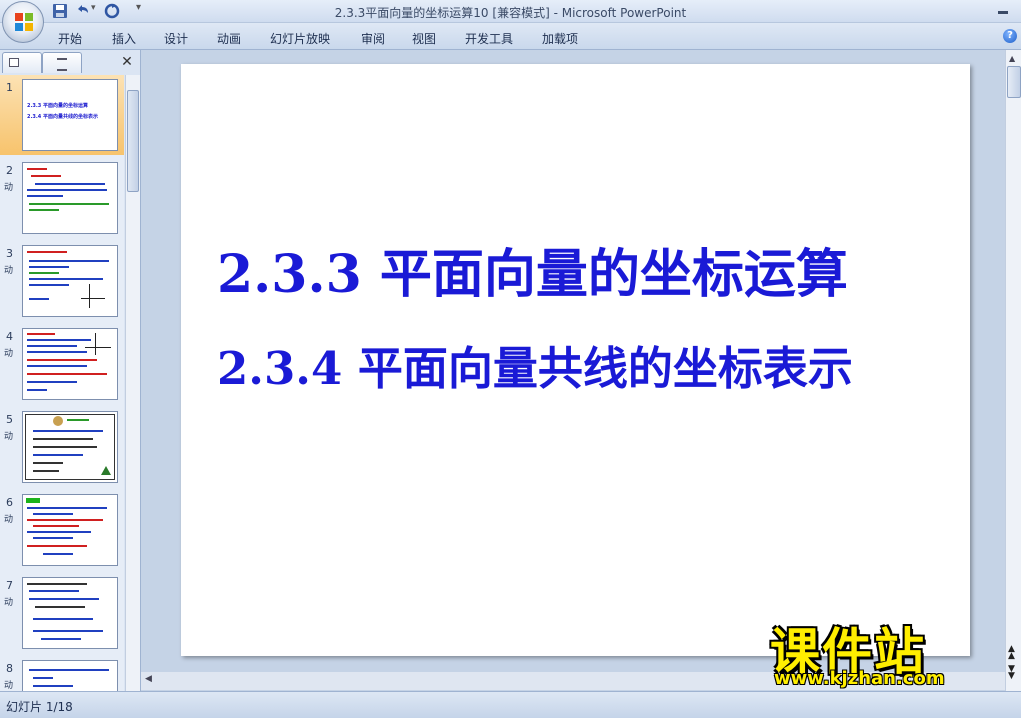  Describe the element at coordinates (373, 38) in the screenshot. I see `tab-review: 审阅` at that location.